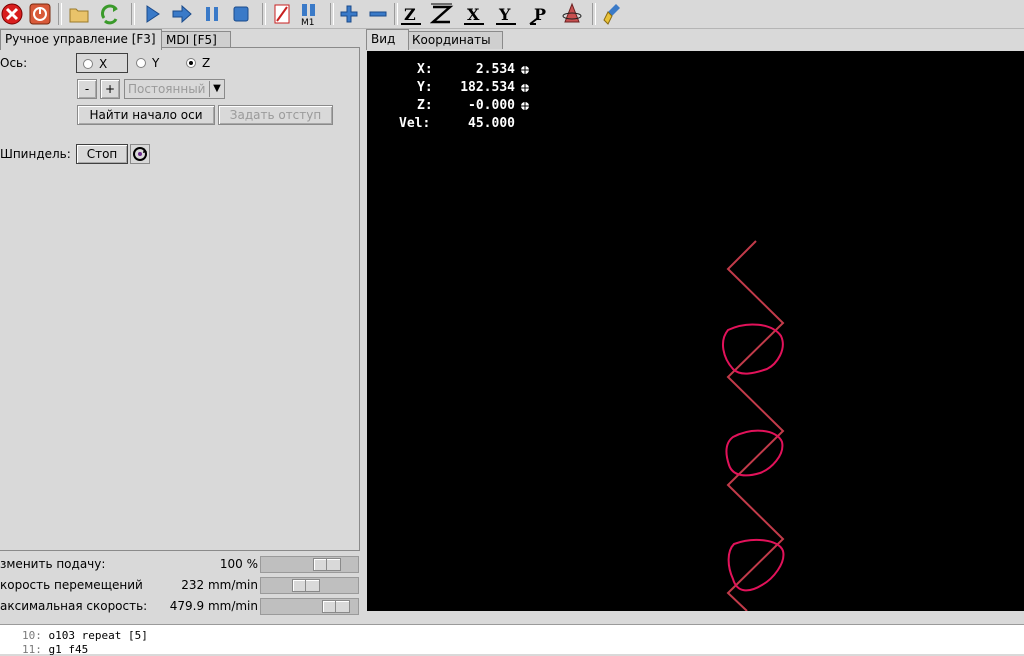 Image resolution: width=1024 pixels, height=656 pixels. What do you see at coordinates (455, 40) in the screenshot?
I see `tab-coordinates: Координаты` at bounding box center [455, 40].